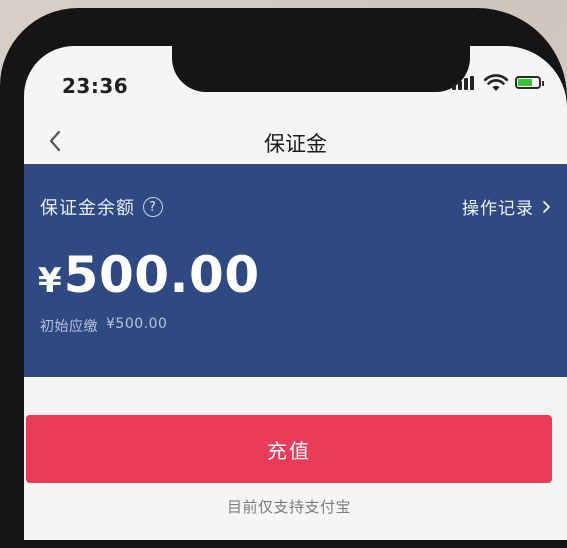 The height and width of the screenshot is (548, 567). What do you see at coordinates (153, 207) in the screenshot?
I see `help-icon: ?` at bounding box center [153, 207].